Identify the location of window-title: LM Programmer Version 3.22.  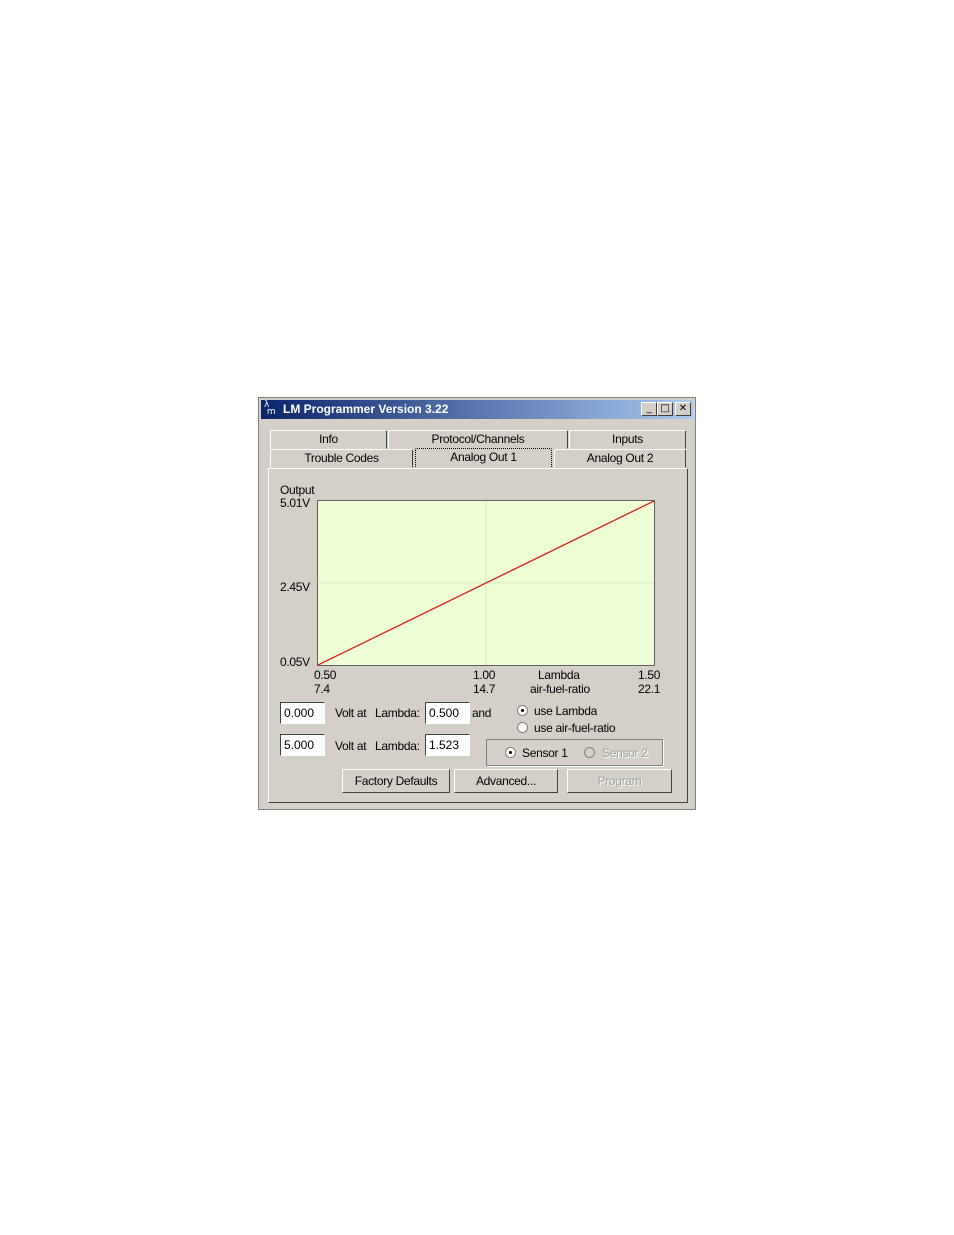
(366, 409).